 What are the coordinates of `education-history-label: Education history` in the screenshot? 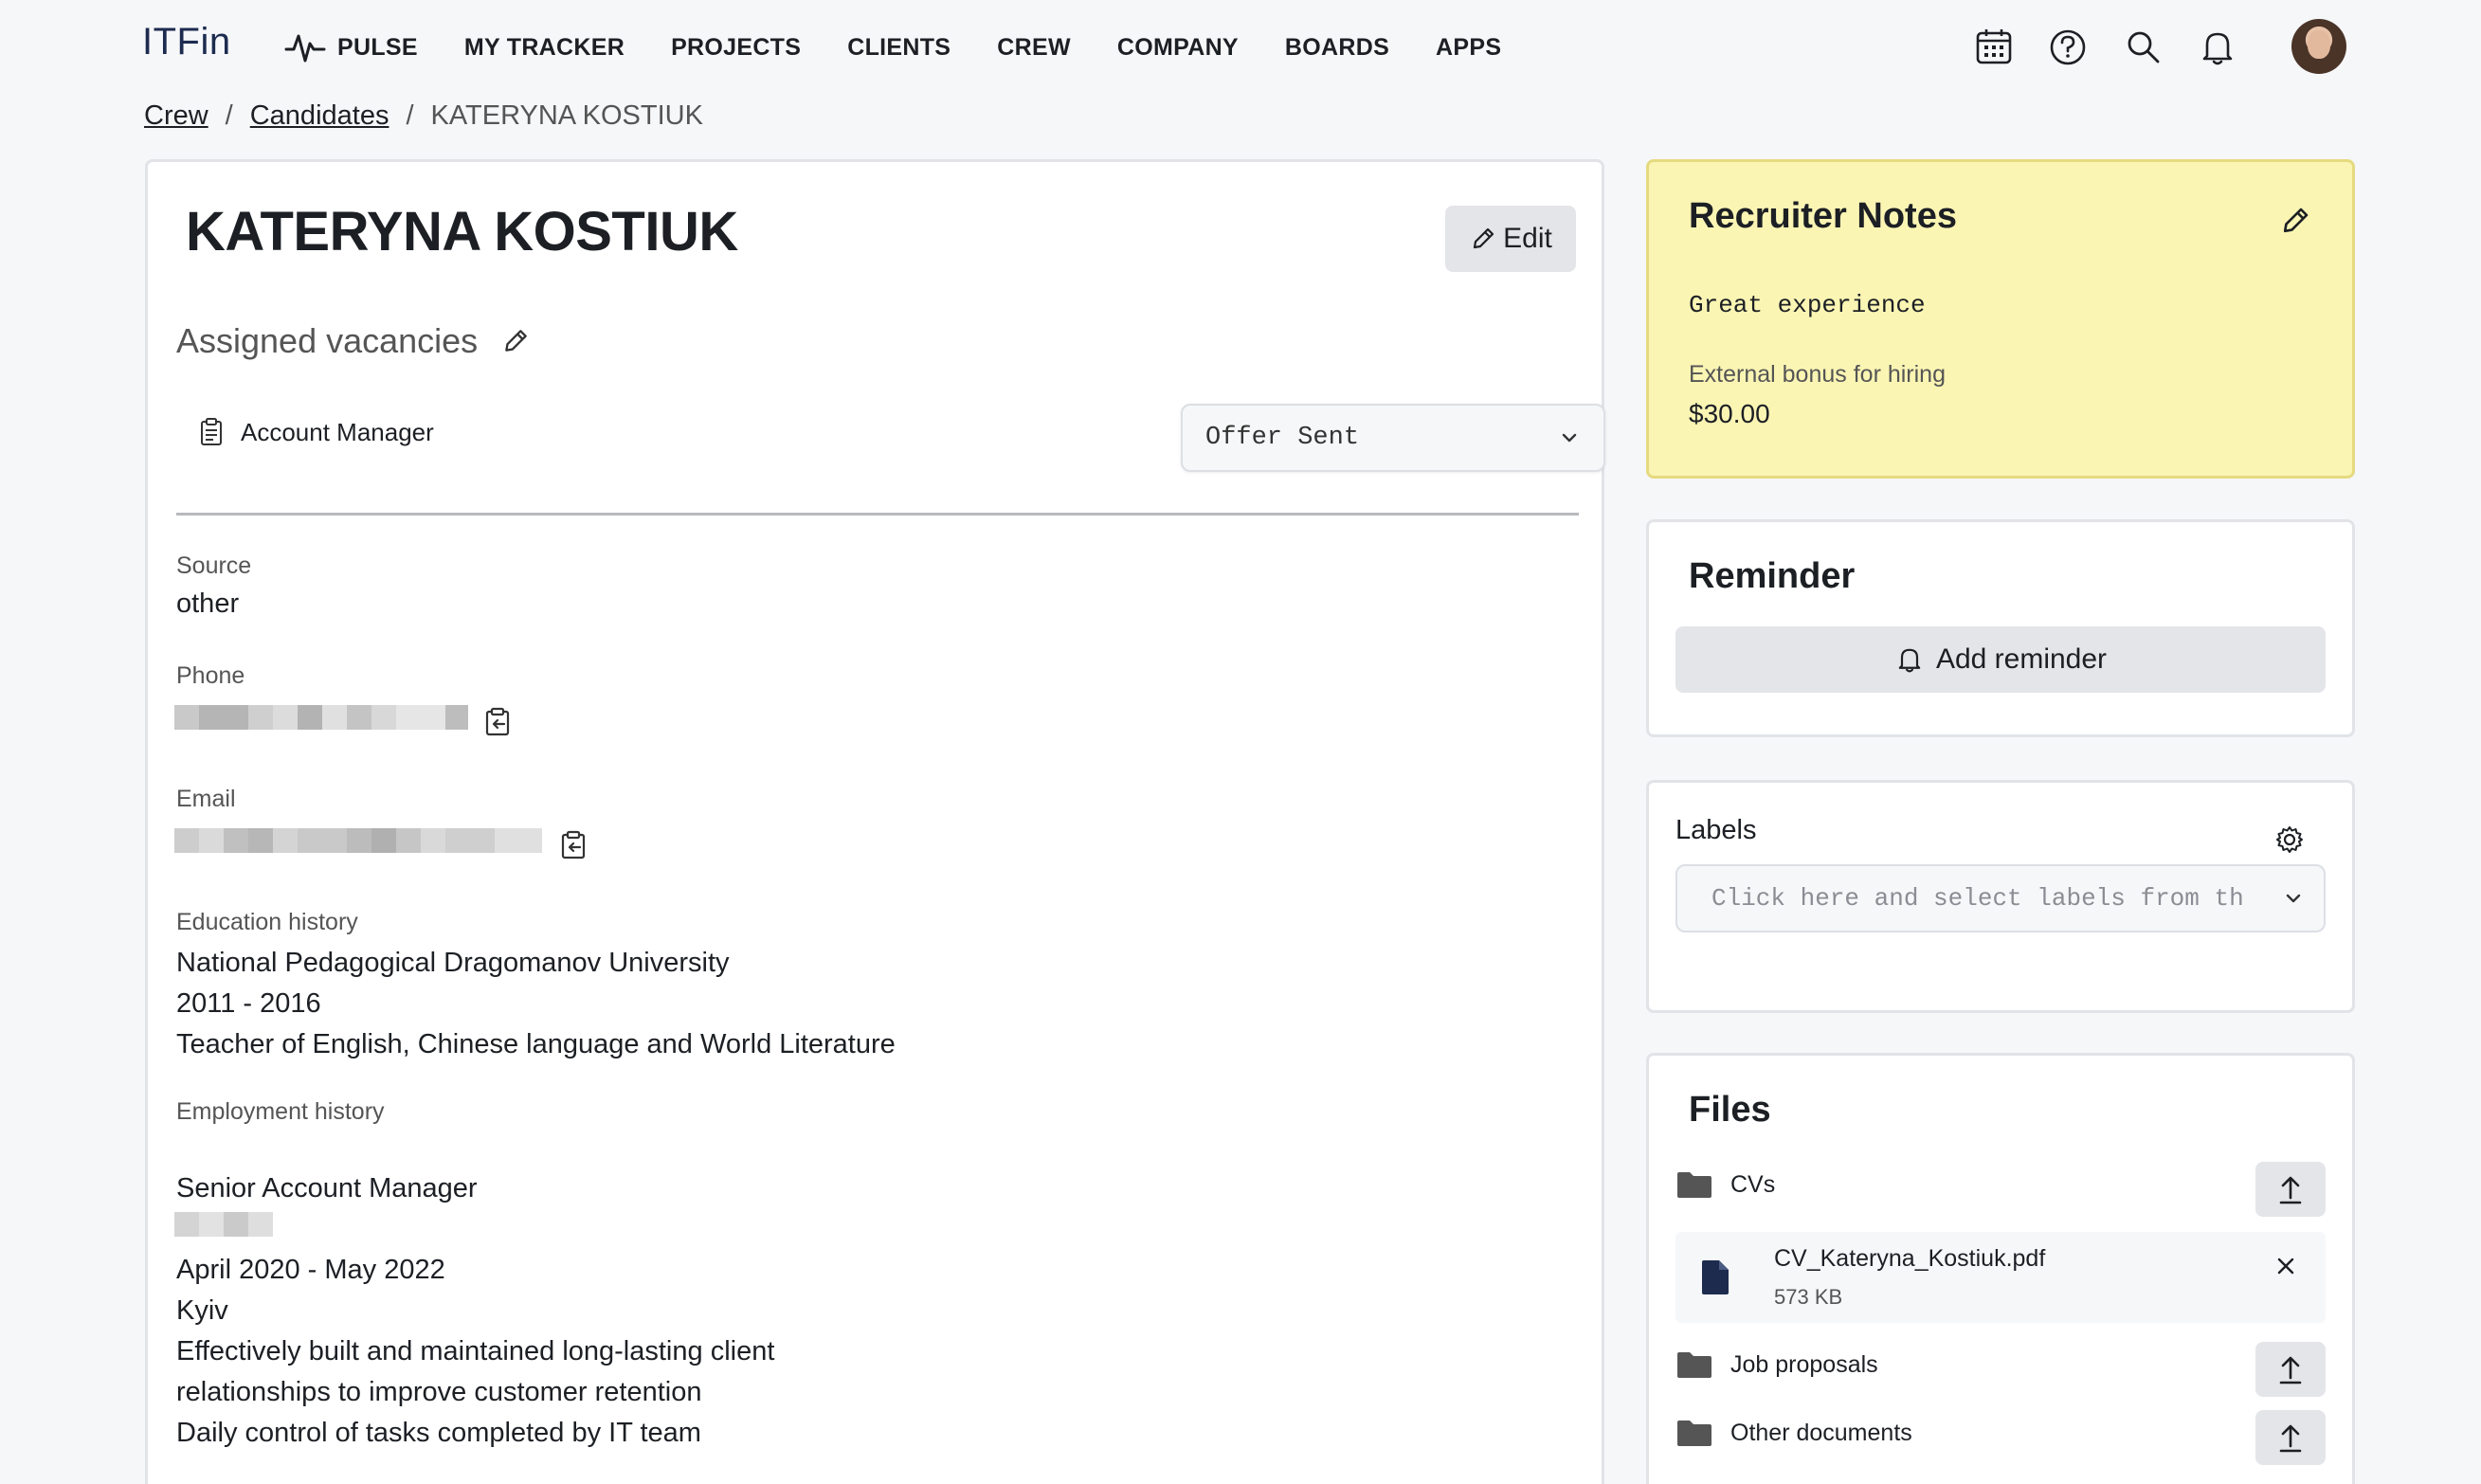 It's located at (267, 922).